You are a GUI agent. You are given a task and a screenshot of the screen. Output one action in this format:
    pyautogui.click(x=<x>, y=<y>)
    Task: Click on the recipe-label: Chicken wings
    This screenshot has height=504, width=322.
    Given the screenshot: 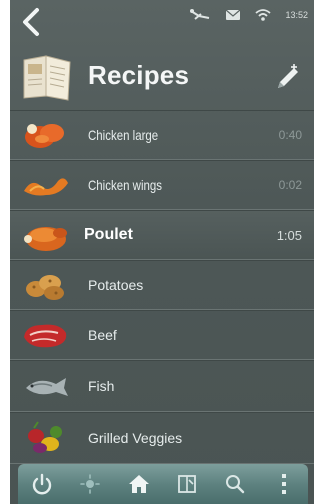 What is the action you would take?
    pyautogui.click(x=125, y=185)
    